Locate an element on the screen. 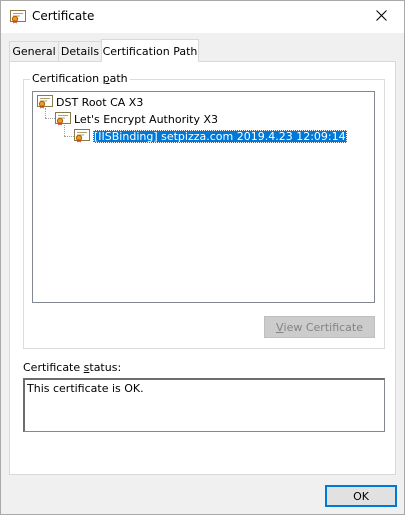  ok-button: OK is located at coordinates (361, 496).